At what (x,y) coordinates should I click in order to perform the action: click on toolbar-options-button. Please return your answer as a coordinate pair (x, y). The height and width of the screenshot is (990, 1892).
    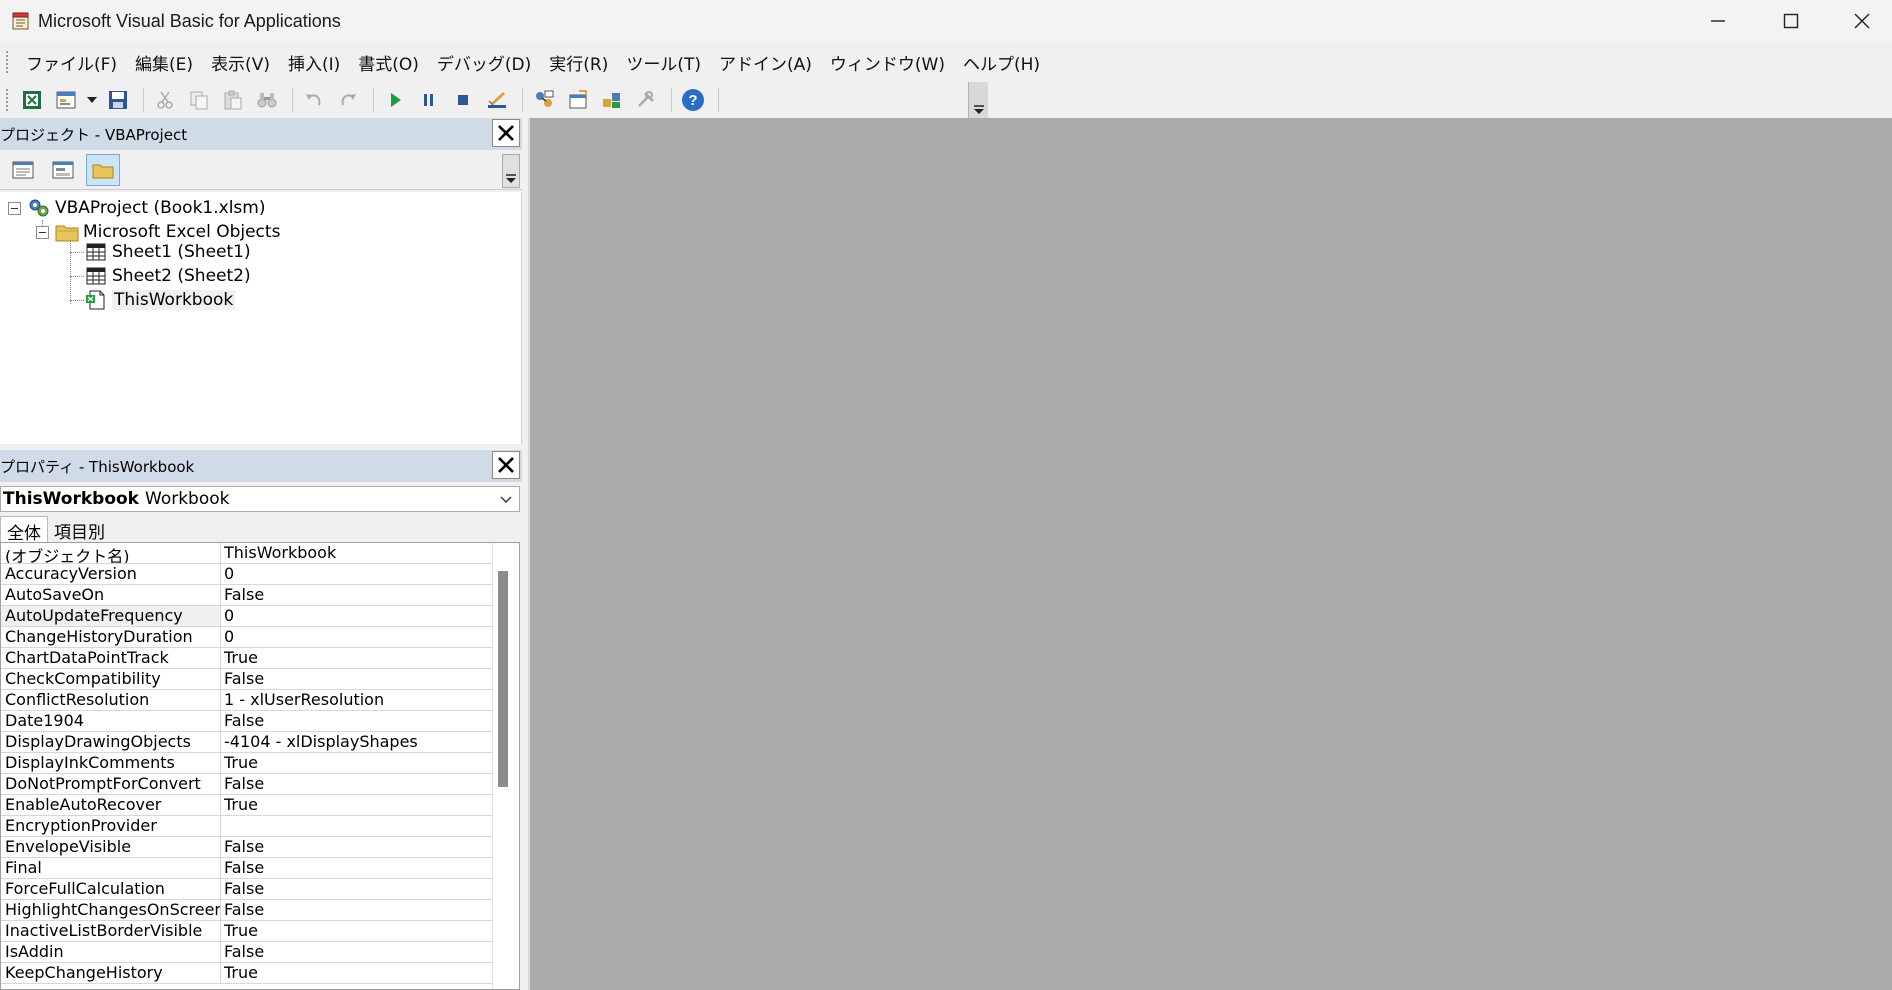
    Looking at the image, I should click on (978, 100).